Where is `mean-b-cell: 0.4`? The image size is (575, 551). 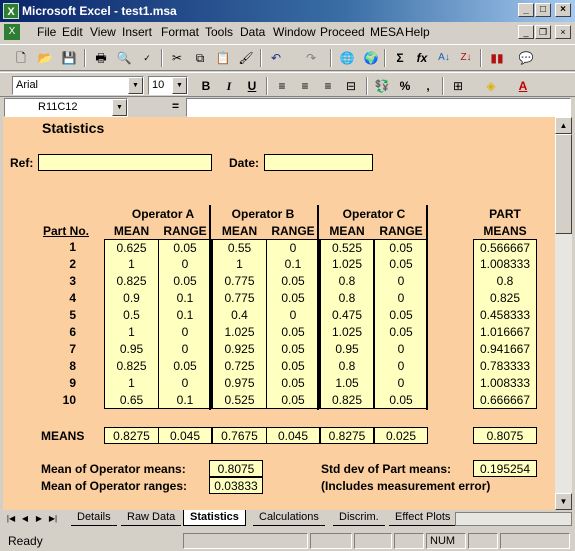
mean-b-cell: 0.4 is located at coordinates (239, 315).